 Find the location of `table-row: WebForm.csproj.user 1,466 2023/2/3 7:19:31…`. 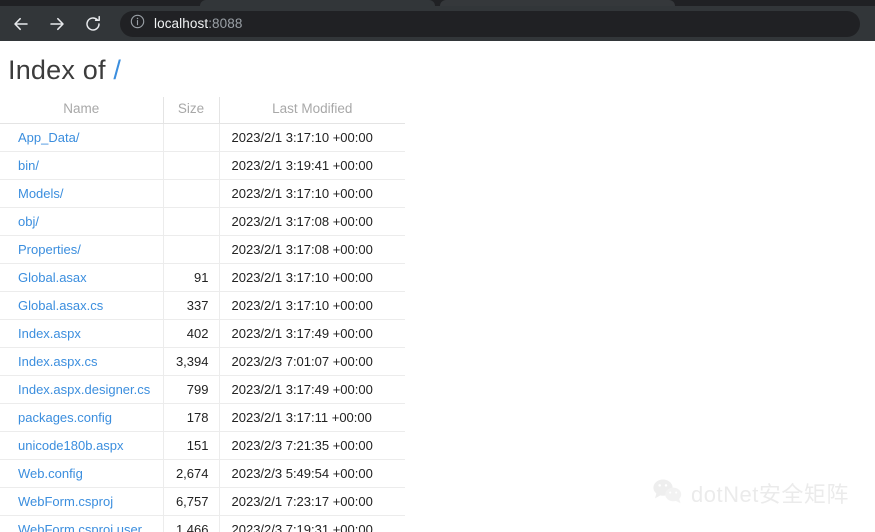

table-row: WebForm.csproj.user 1,466 2023/2/3 7:19:31… is located at coordinates (202, 523).